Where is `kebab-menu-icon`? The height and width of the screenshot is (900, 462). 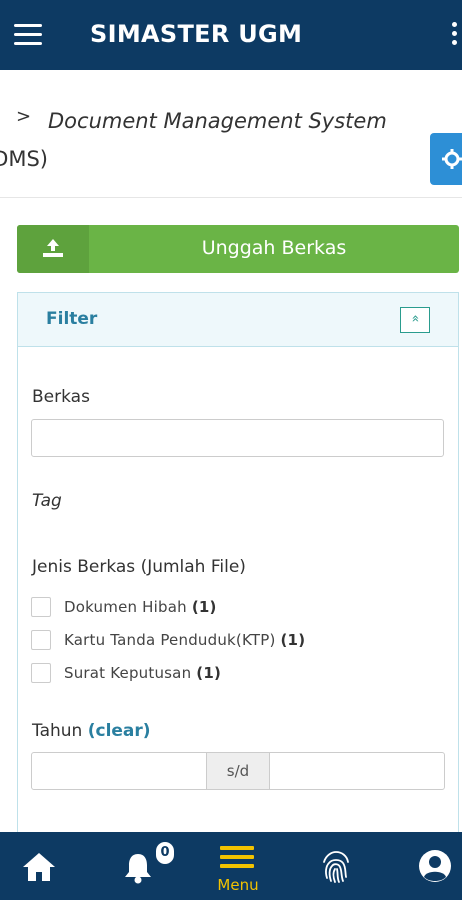
kebab-menu-icon is located at coordinates (456, 35).